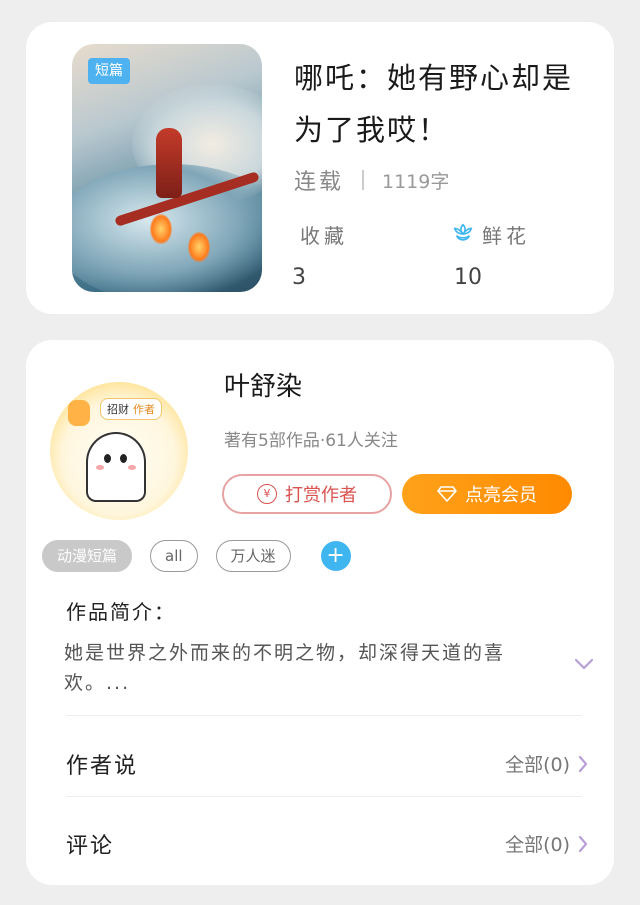 The height and width of the screenshot is (905, 640). I want to click on flowers-label: 鲜花, so click(506, 236).